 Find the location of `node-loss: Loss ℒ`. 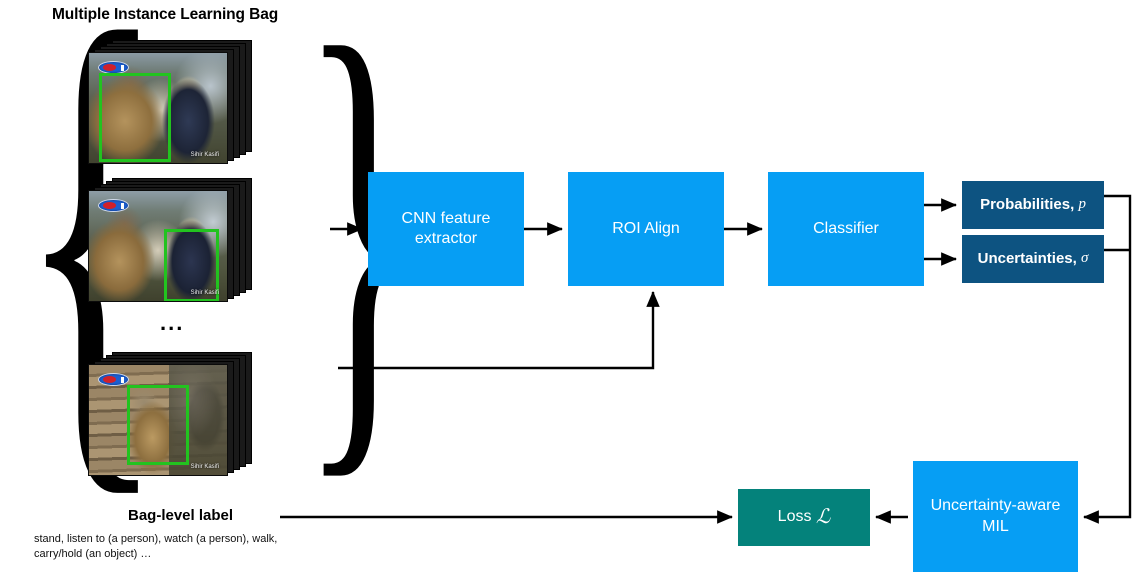

node-loss: Loss ℒ is located at coordinates (804, 517).